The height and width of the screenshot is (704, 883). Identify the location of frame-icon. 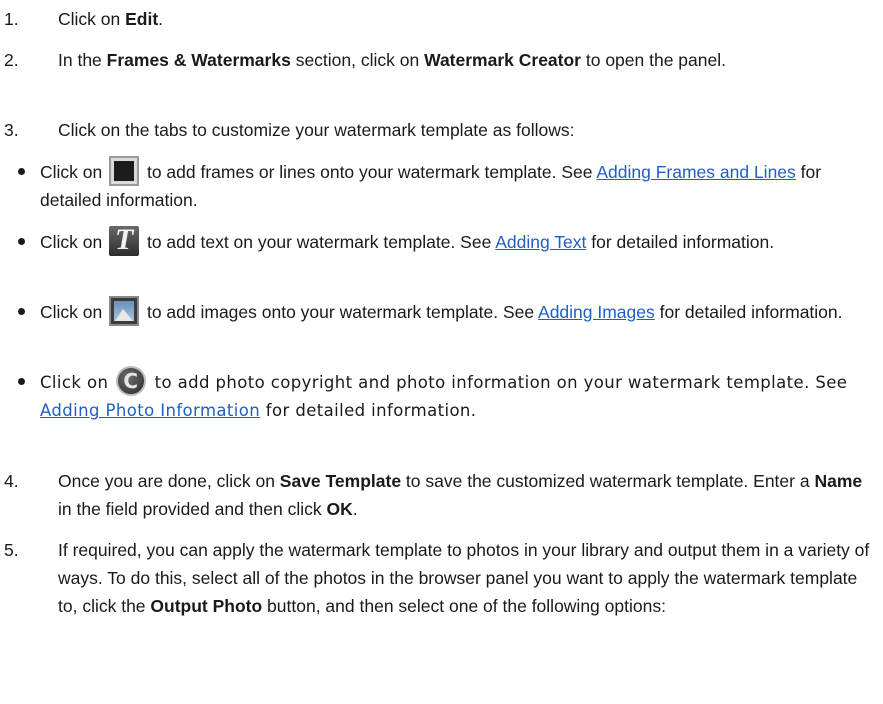
(124, 171).